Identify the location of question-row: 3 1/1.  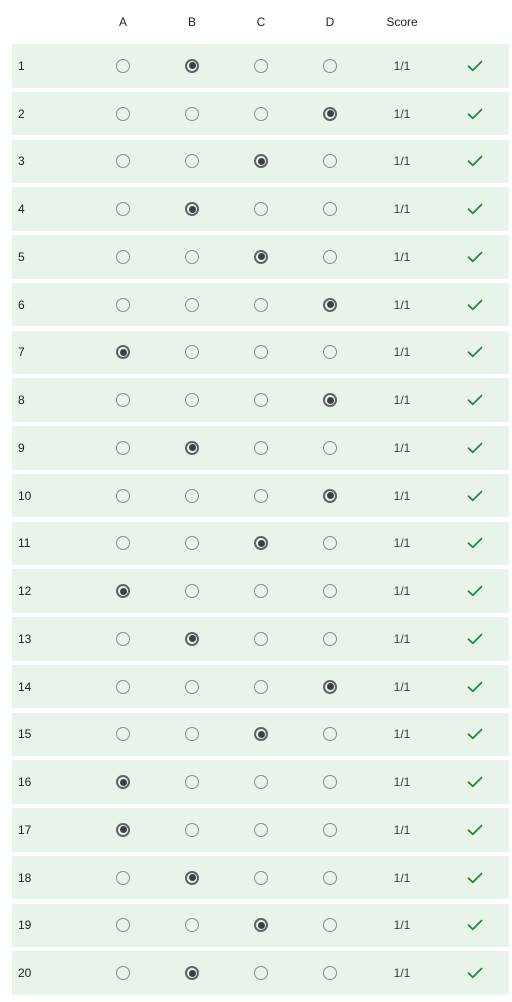
(260, 161).